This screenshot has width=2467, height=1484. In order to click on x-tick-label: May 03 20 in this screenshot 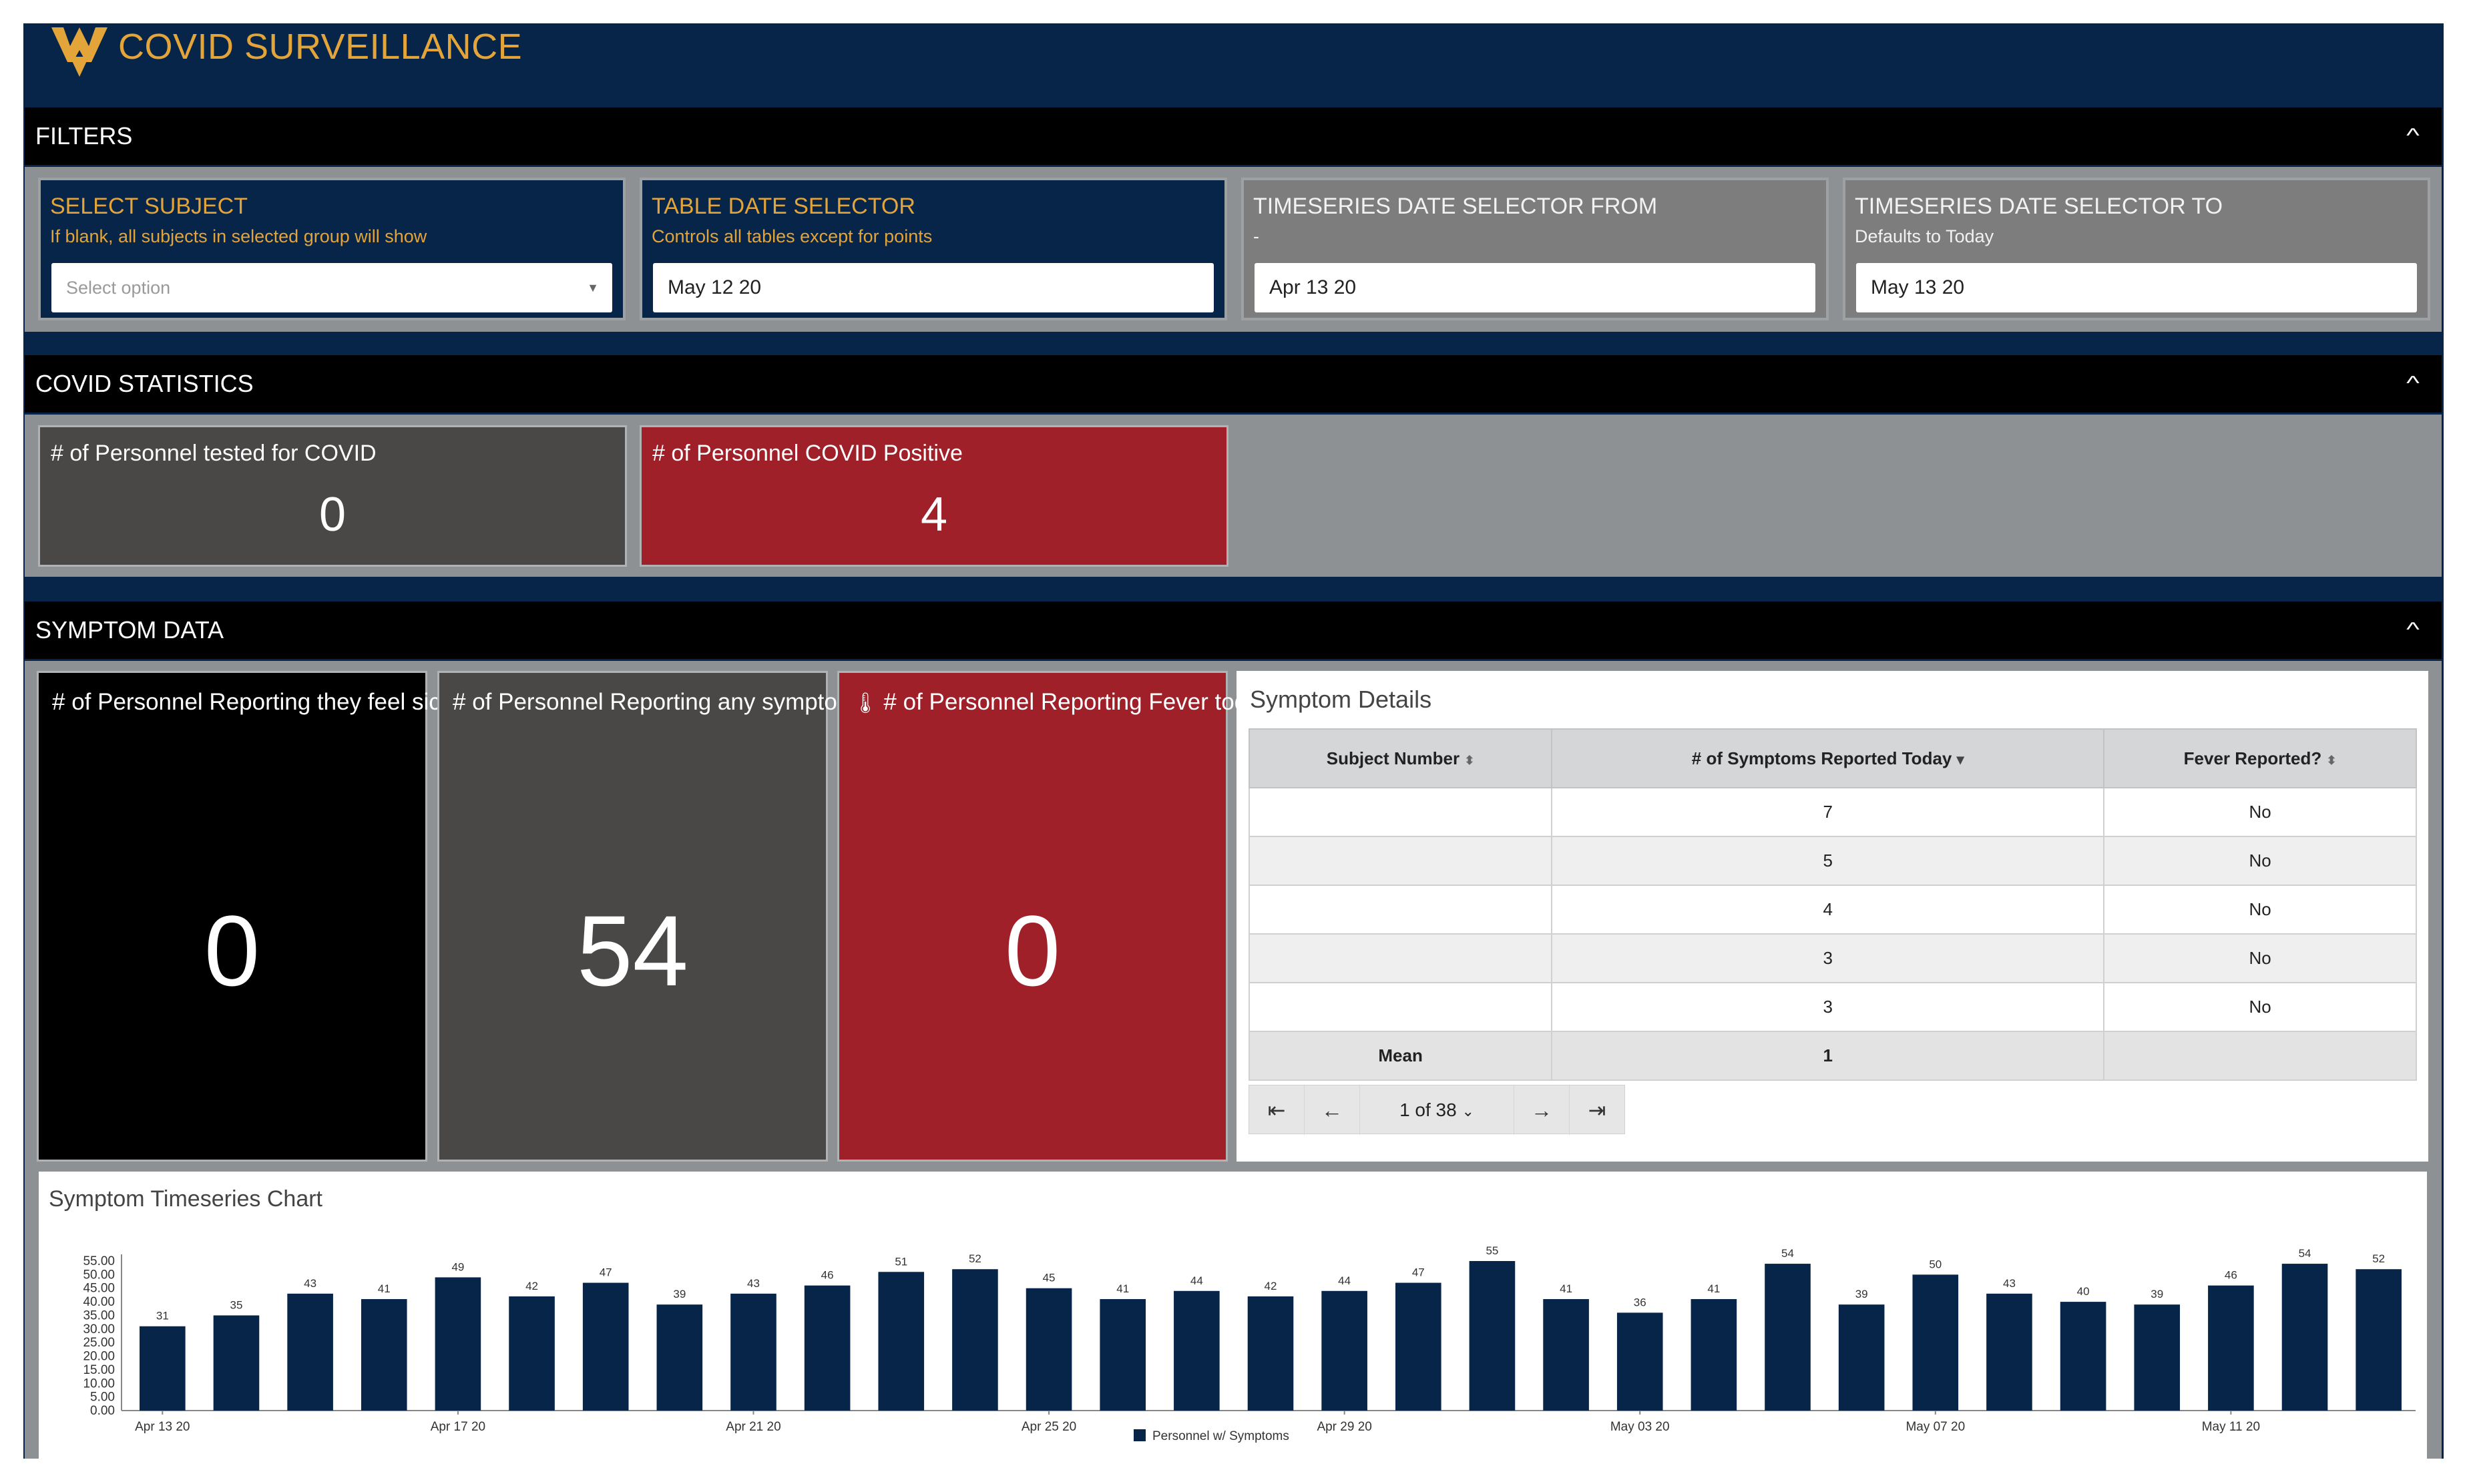, I will do `click(1640, 1427)`.